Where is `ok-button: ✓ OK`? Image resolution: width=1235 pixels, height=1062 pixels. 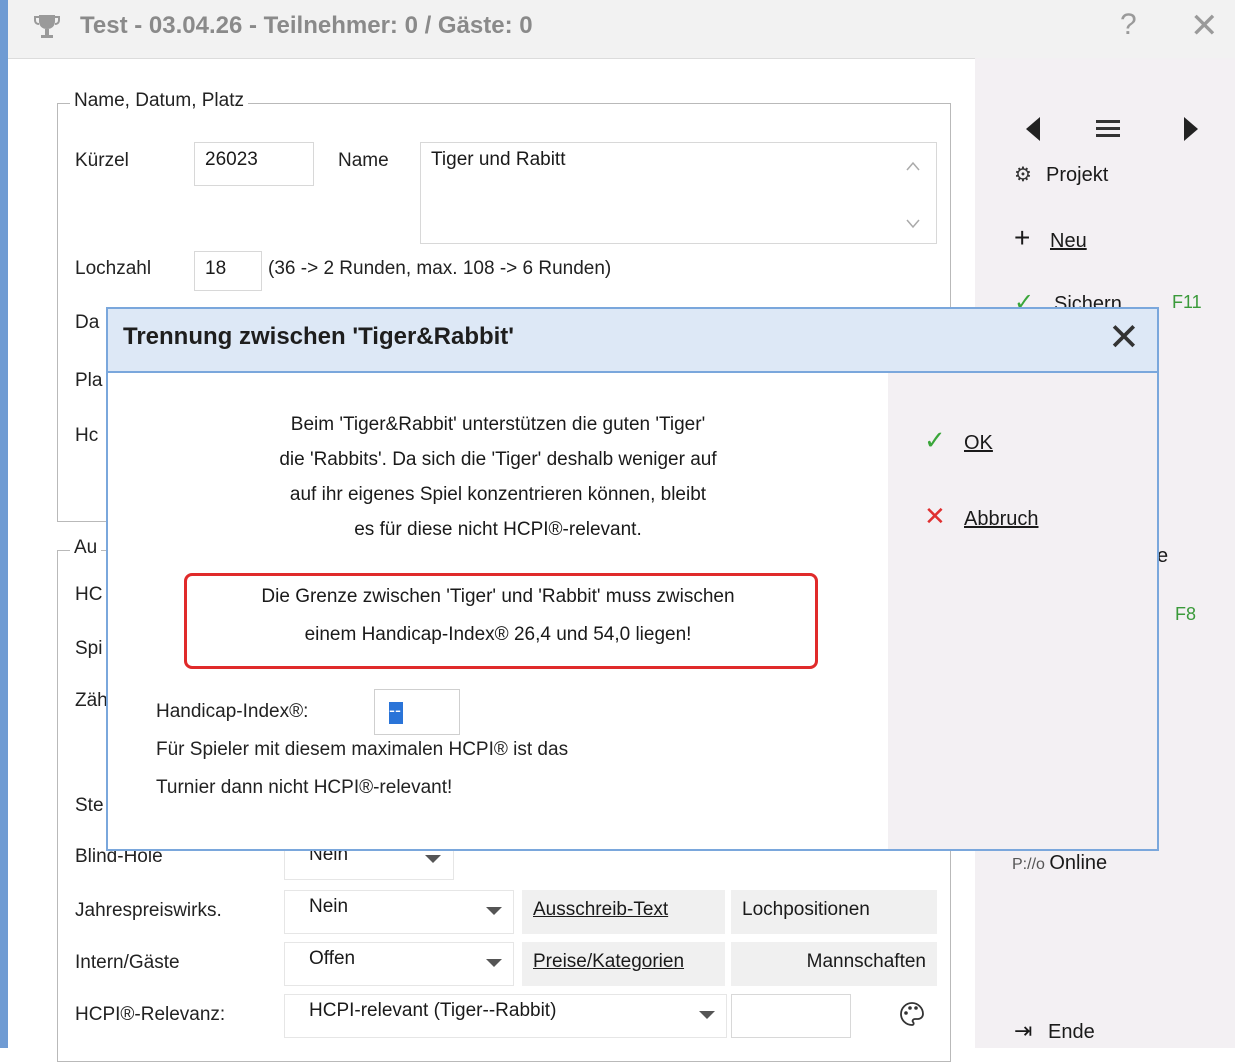 ok-button: ✓ OK is located at coordinates (958, 440).